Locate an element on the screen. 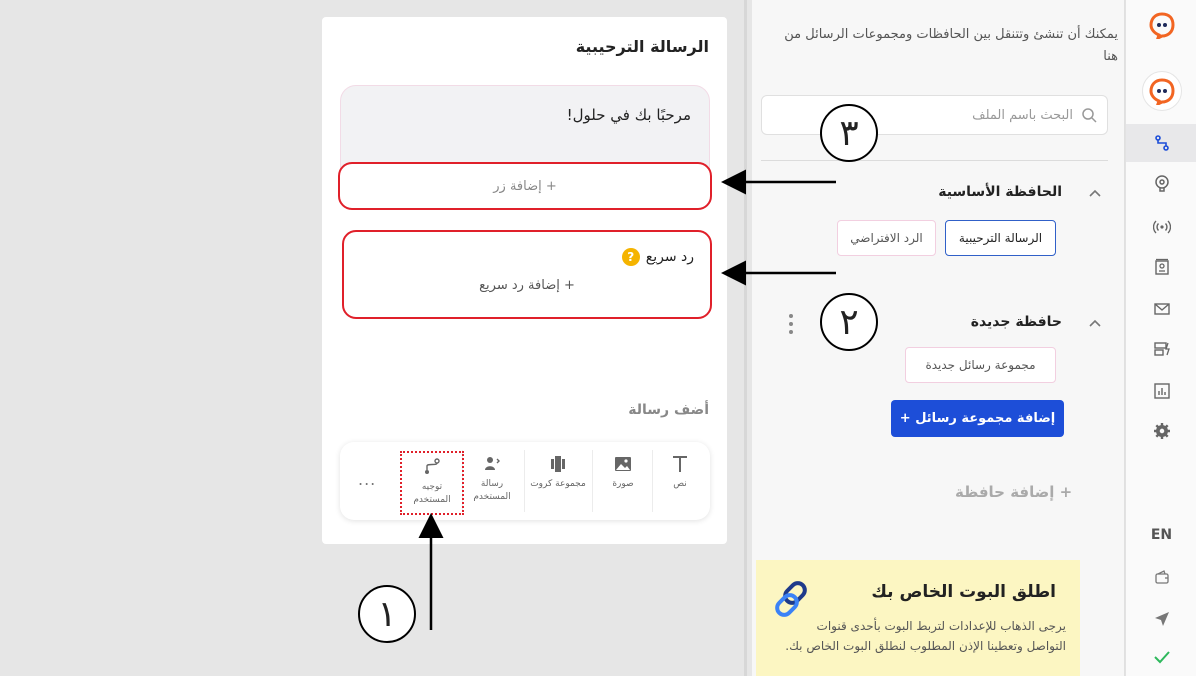 The image size is (1196, 676). mail-icon is located at coordinates (1161, 309).